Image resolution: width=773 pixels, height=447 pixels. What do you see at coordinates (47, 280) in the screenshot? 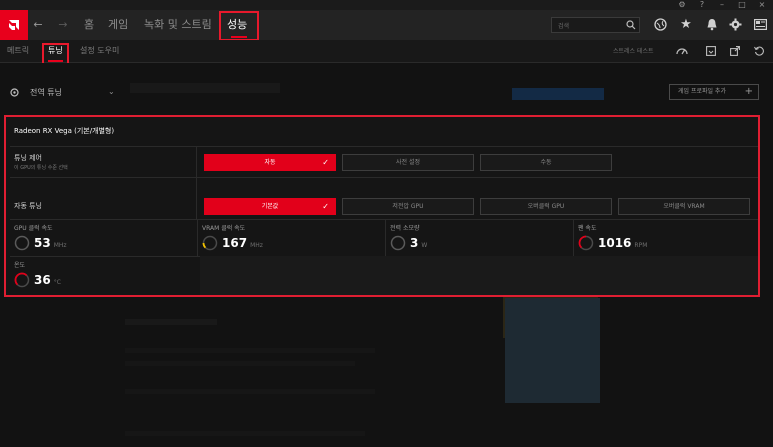
I see `metric-value: 36 °C` at bounding box center [47, 280].